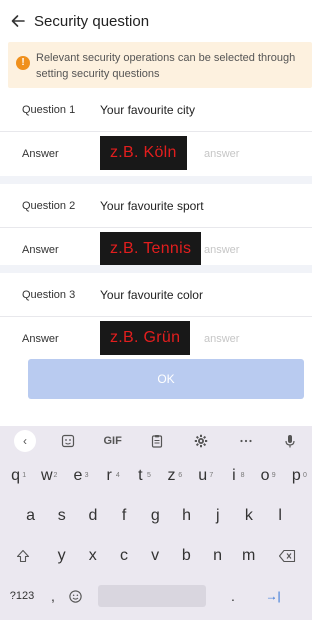 The width and height of the screenshot is (320, 620). What do you see at coordinates (273, 475) in the screenshot?
I see `key-hint: 9` at bounding box center [273, 475].